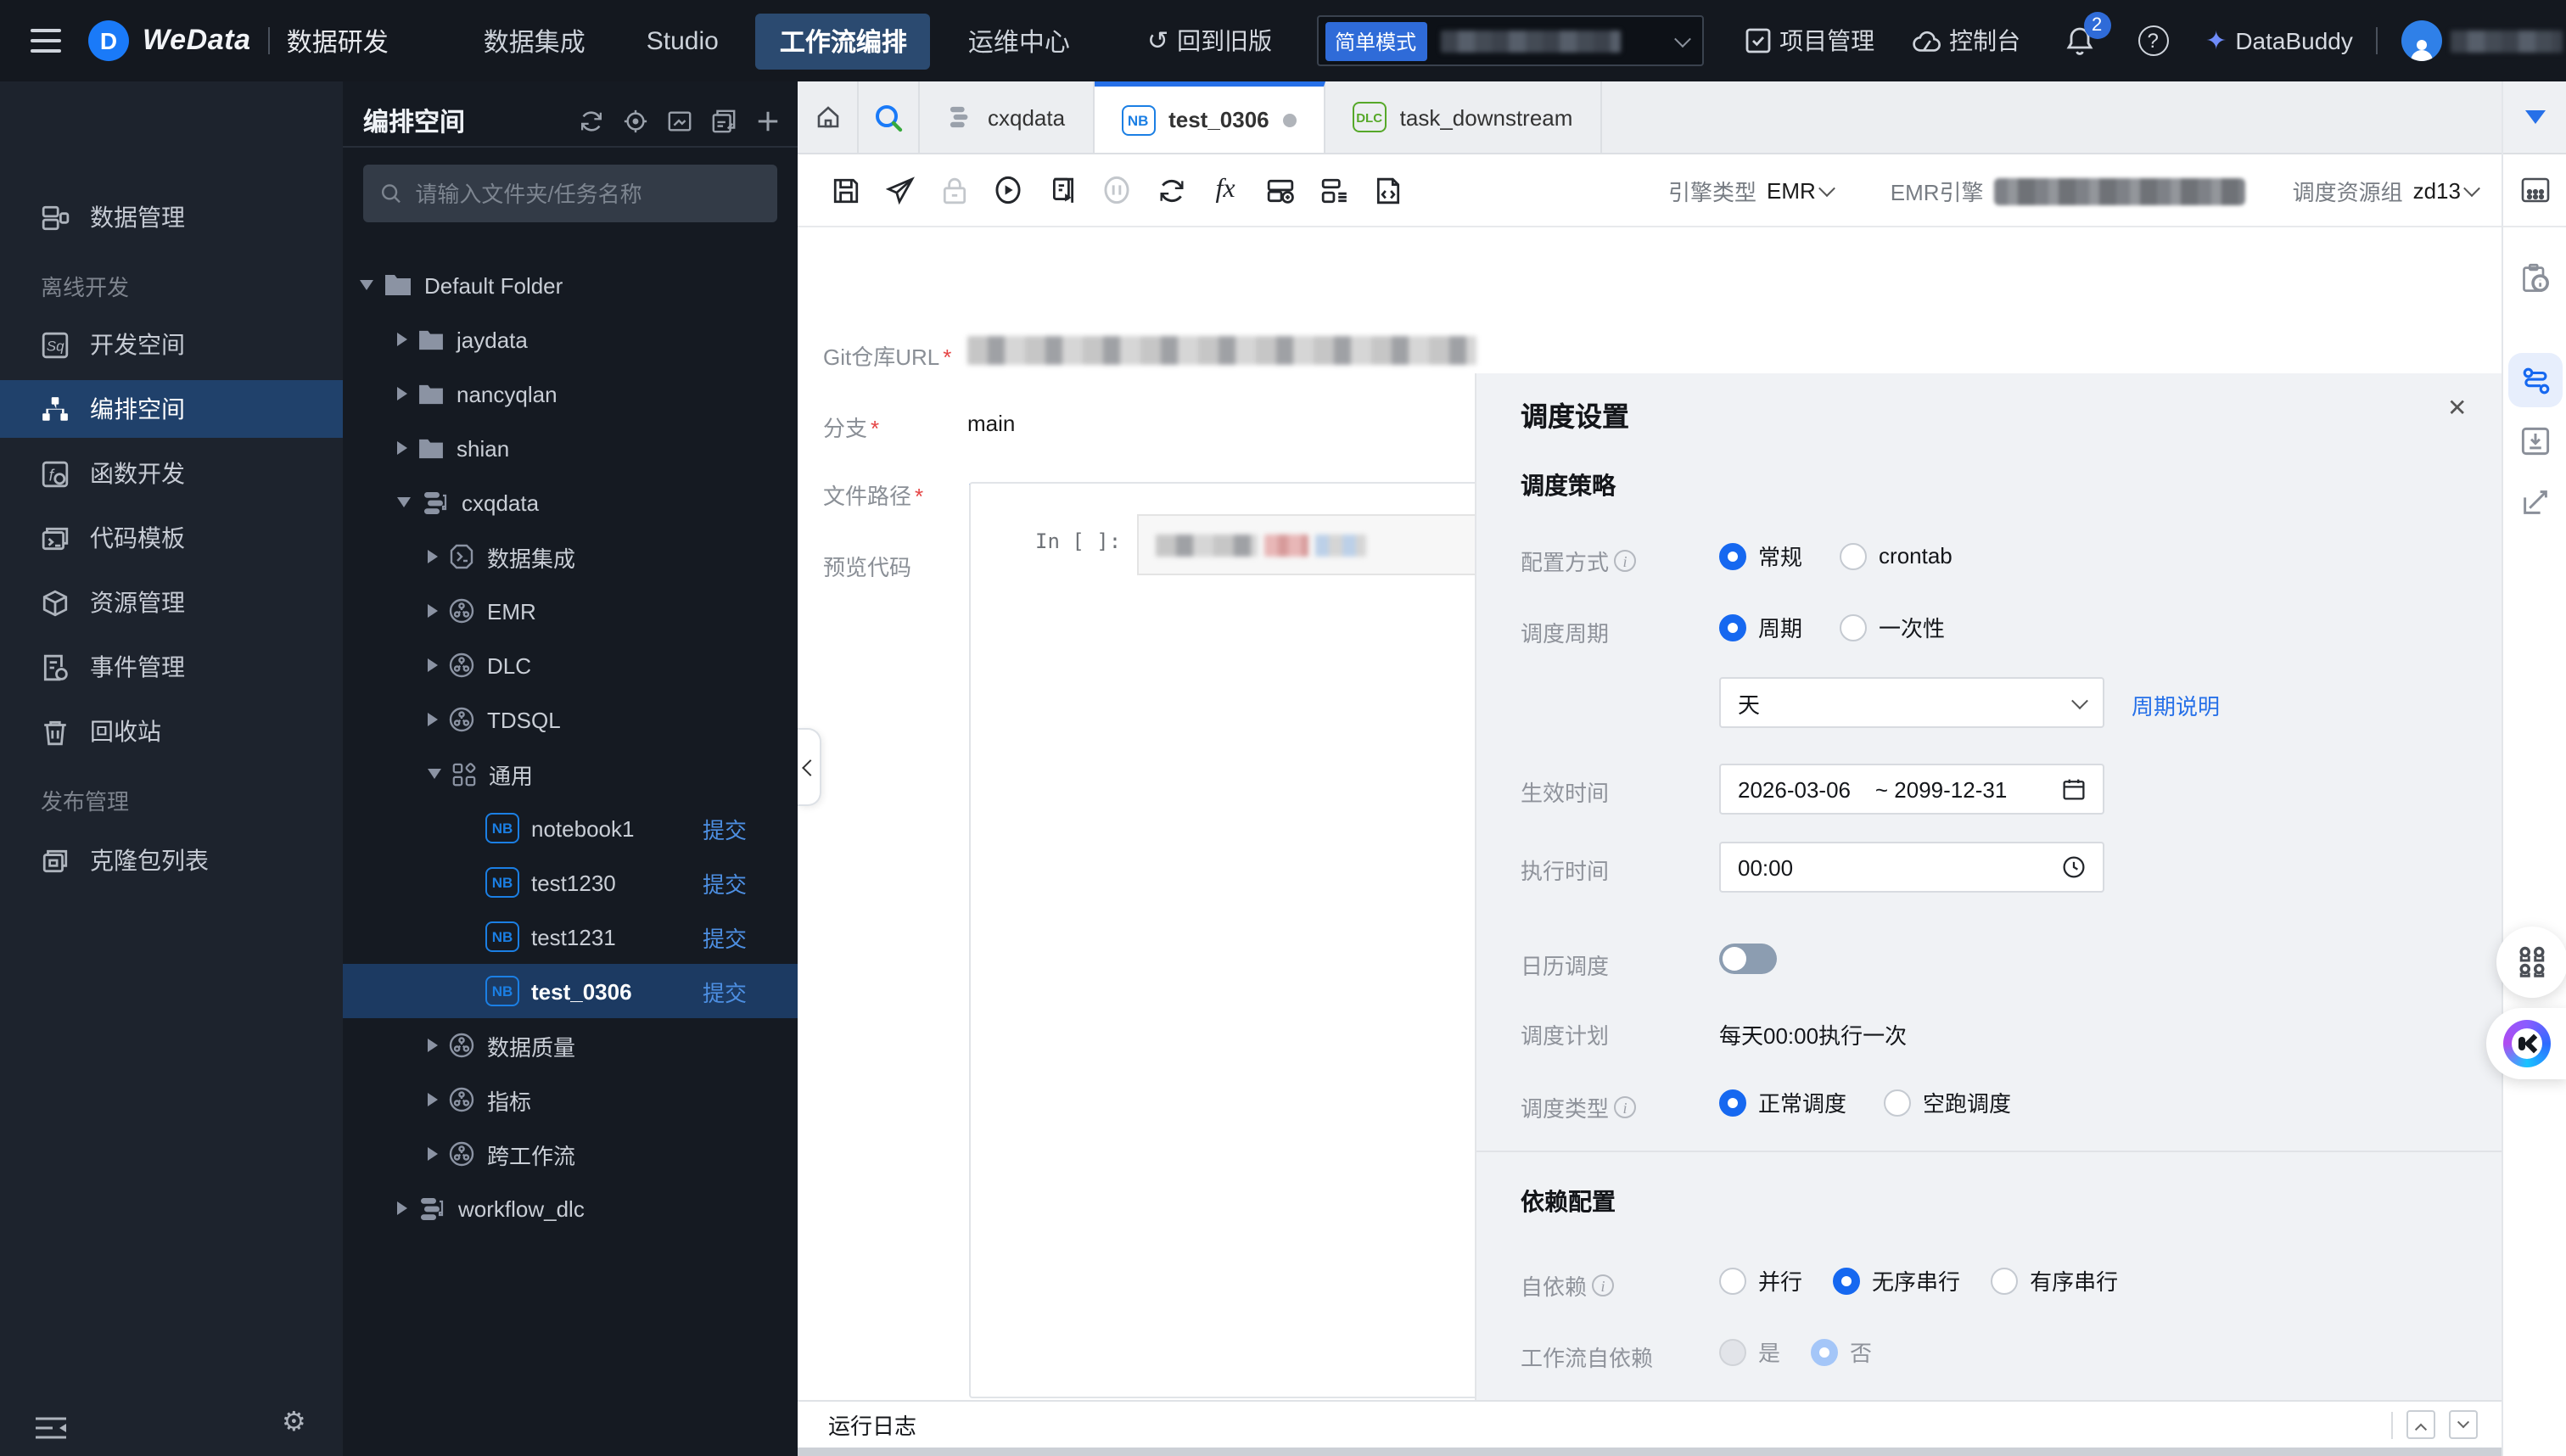  Describe the element at coordinates (1650, 1424) in the screenshot. I see `run-log-bar: 运行日志` at that location.